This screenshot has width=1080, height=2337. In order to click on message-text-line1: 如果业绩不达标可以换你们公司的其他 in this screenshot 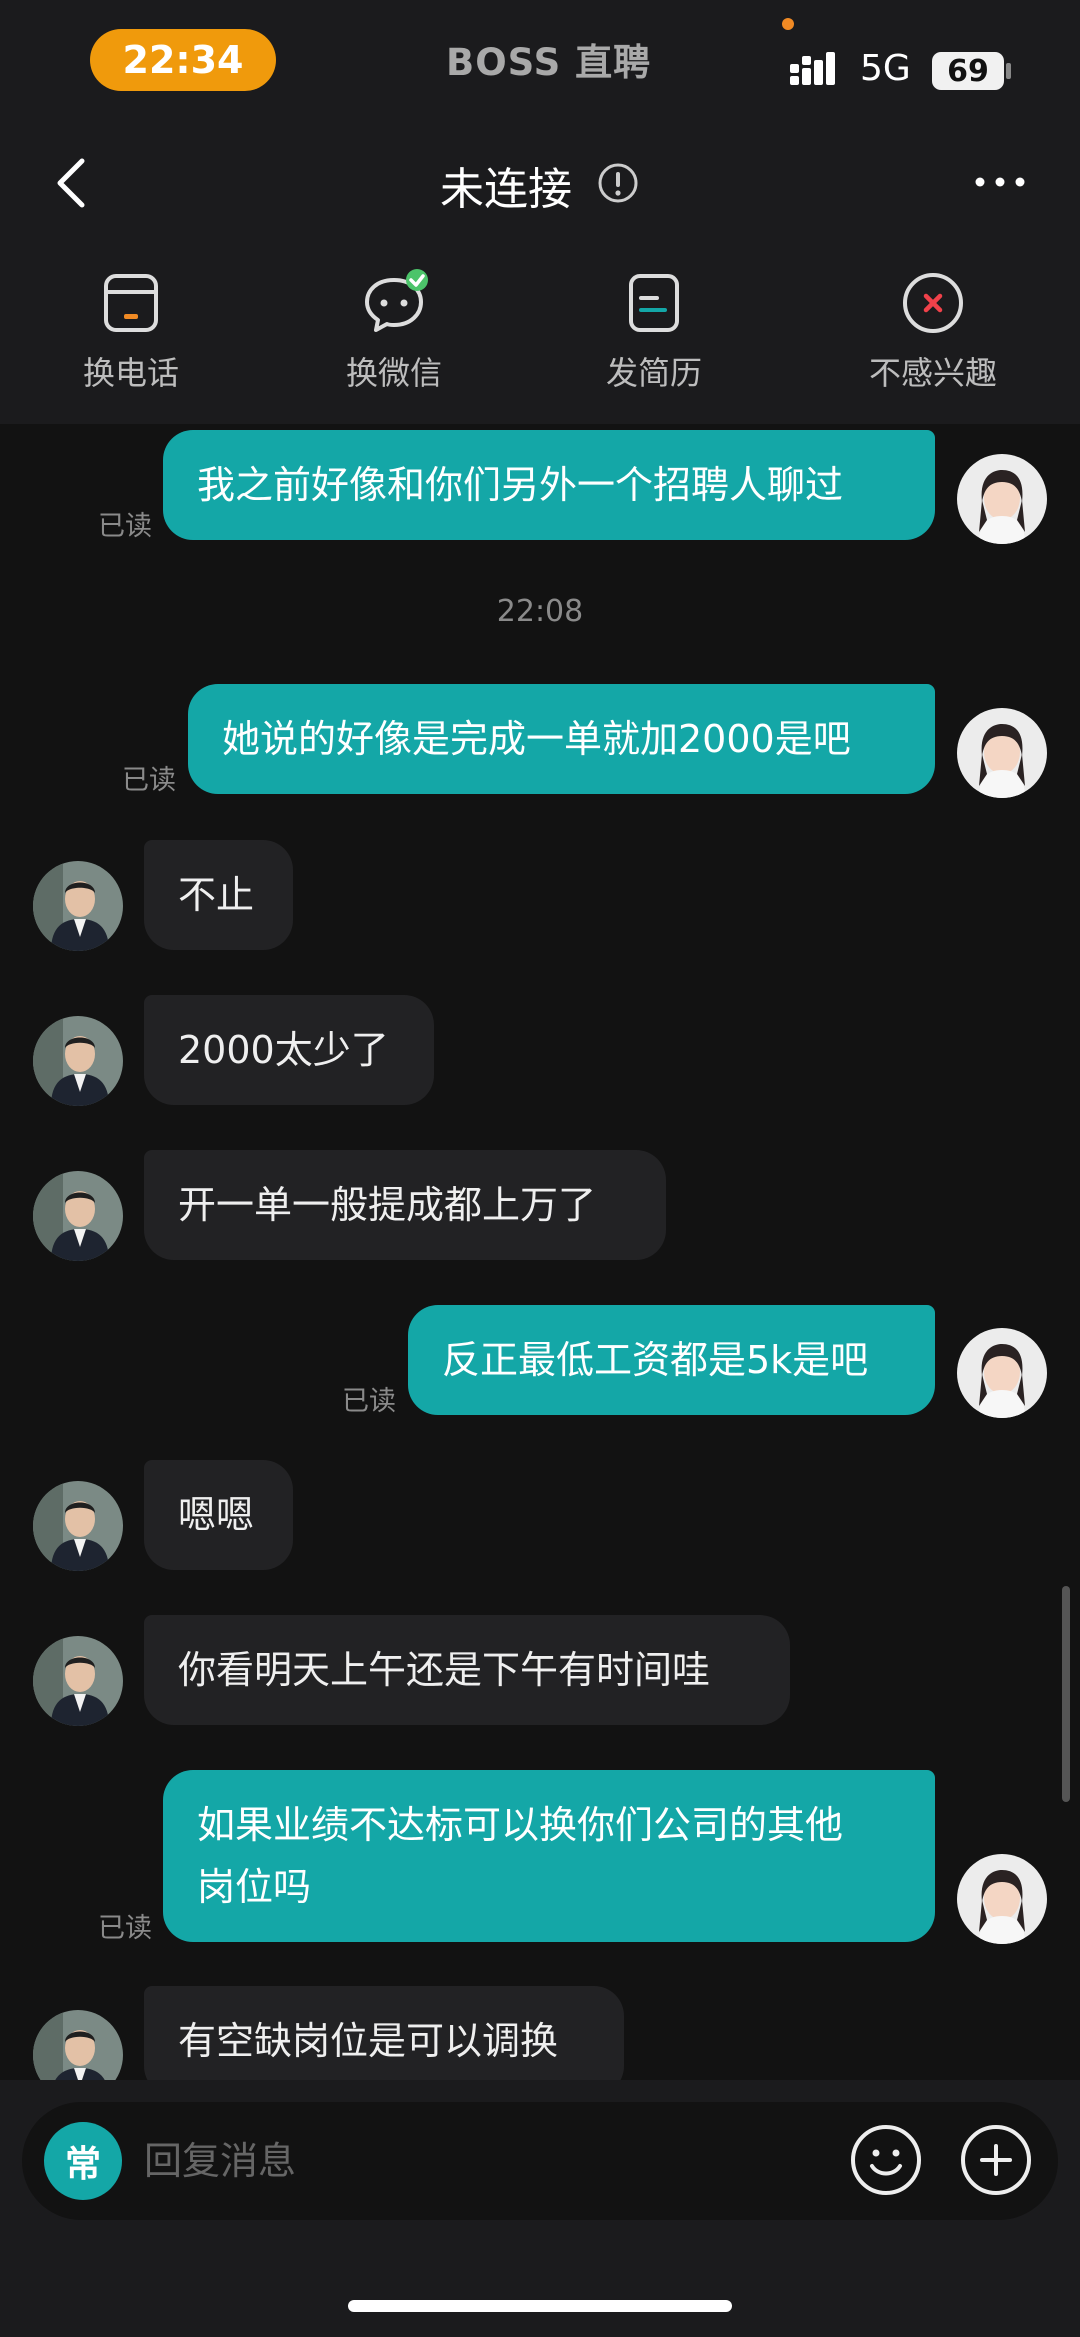, I will do `click(520, 1825)`.